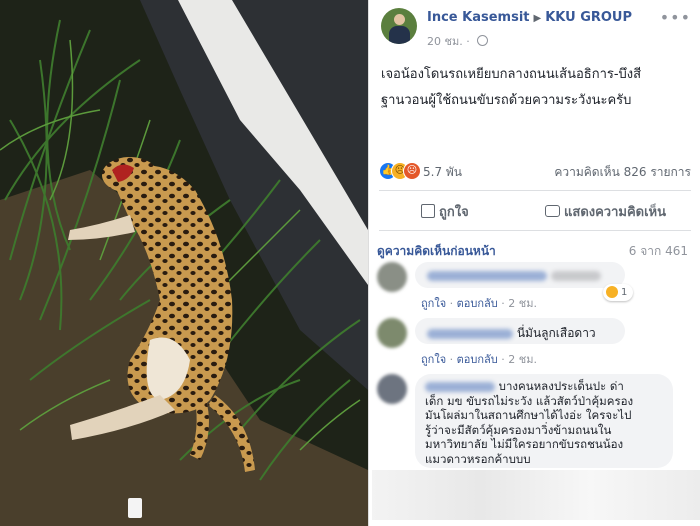 Image resolution: width=700 pixels, height=526 pixels. I want to click on comment-bubble, so click(520, 275).